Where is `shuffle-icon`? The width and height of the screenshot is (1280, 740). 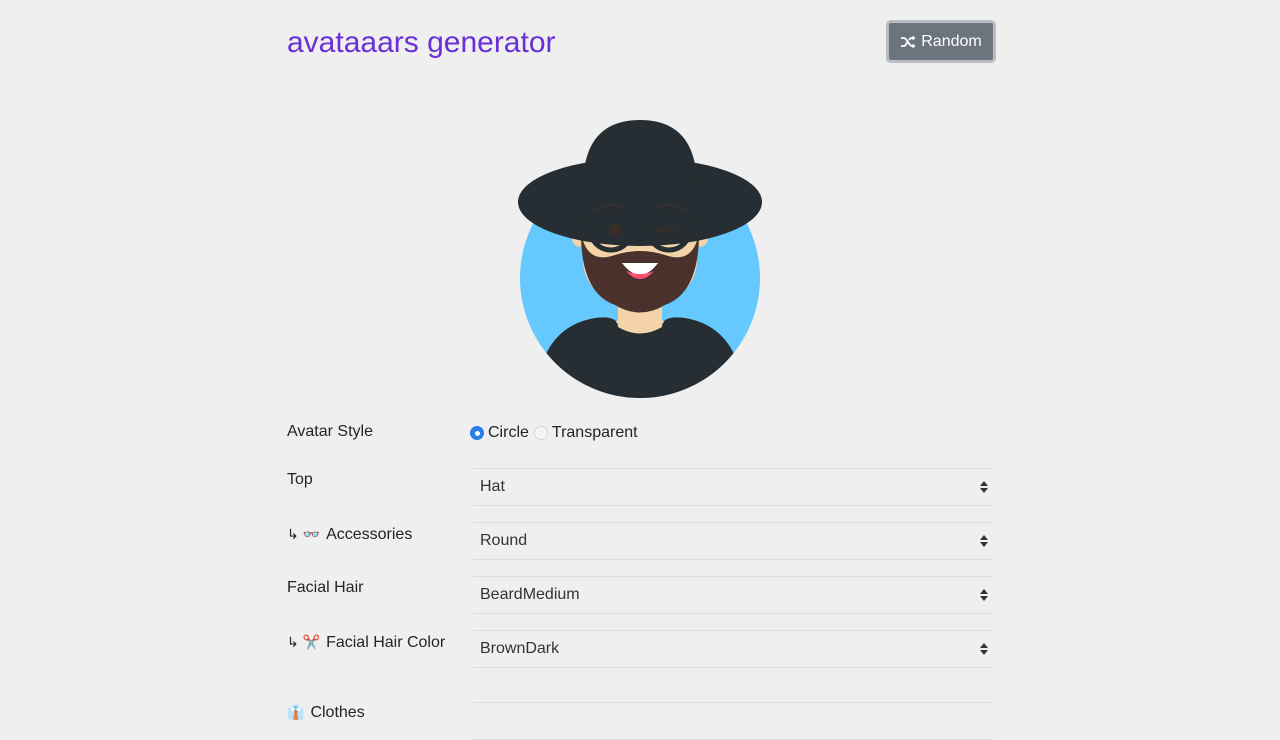 shuffle-icon is located at coordinates (908, 42).